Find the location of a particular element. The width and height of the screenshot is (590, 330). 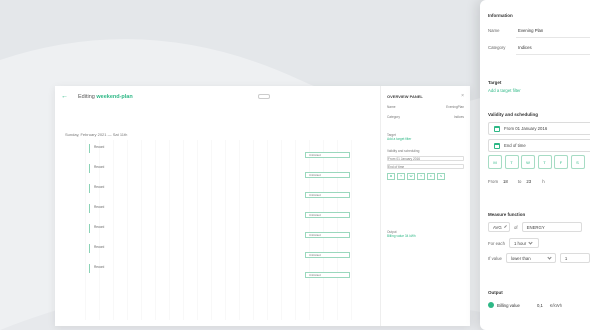

side-name-row: Name EveningPlan is located at coordinates (425, 107).